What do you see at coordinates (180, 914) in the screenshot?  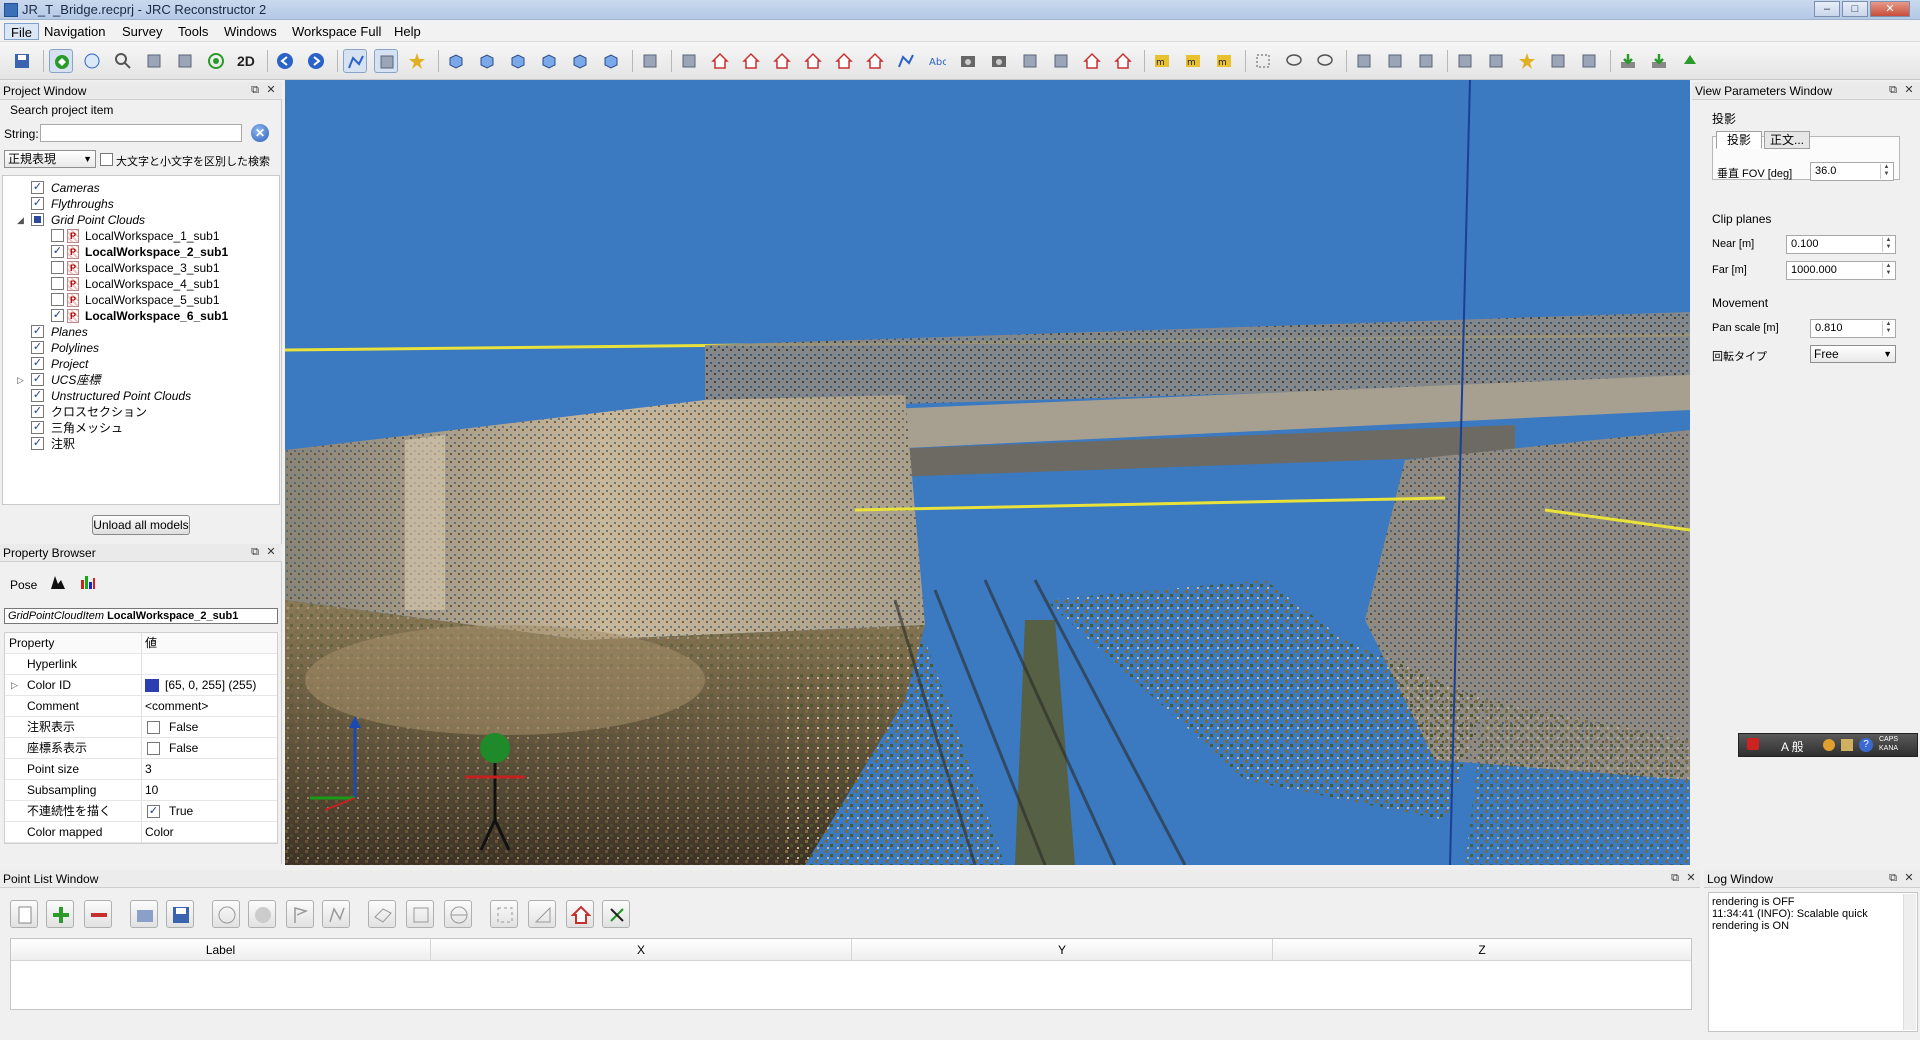 I see `save-file-icon` at bounding box center [180, 914].